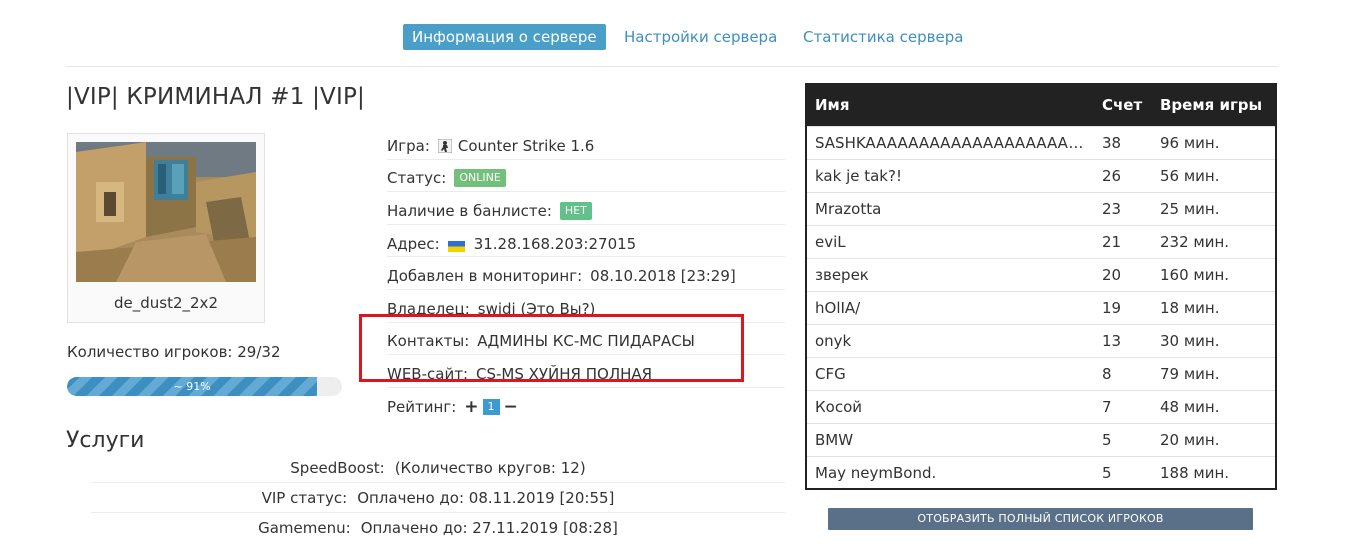 This screenshot has width=1351, height=559. Describe the element at coordinates (1040, 519) in the screenshot. I see `show-full-player-list-button: ОТОБРАЗИТЬ ПОЛНЫЙ СПИСОК ИГРОКОВ` at that location.